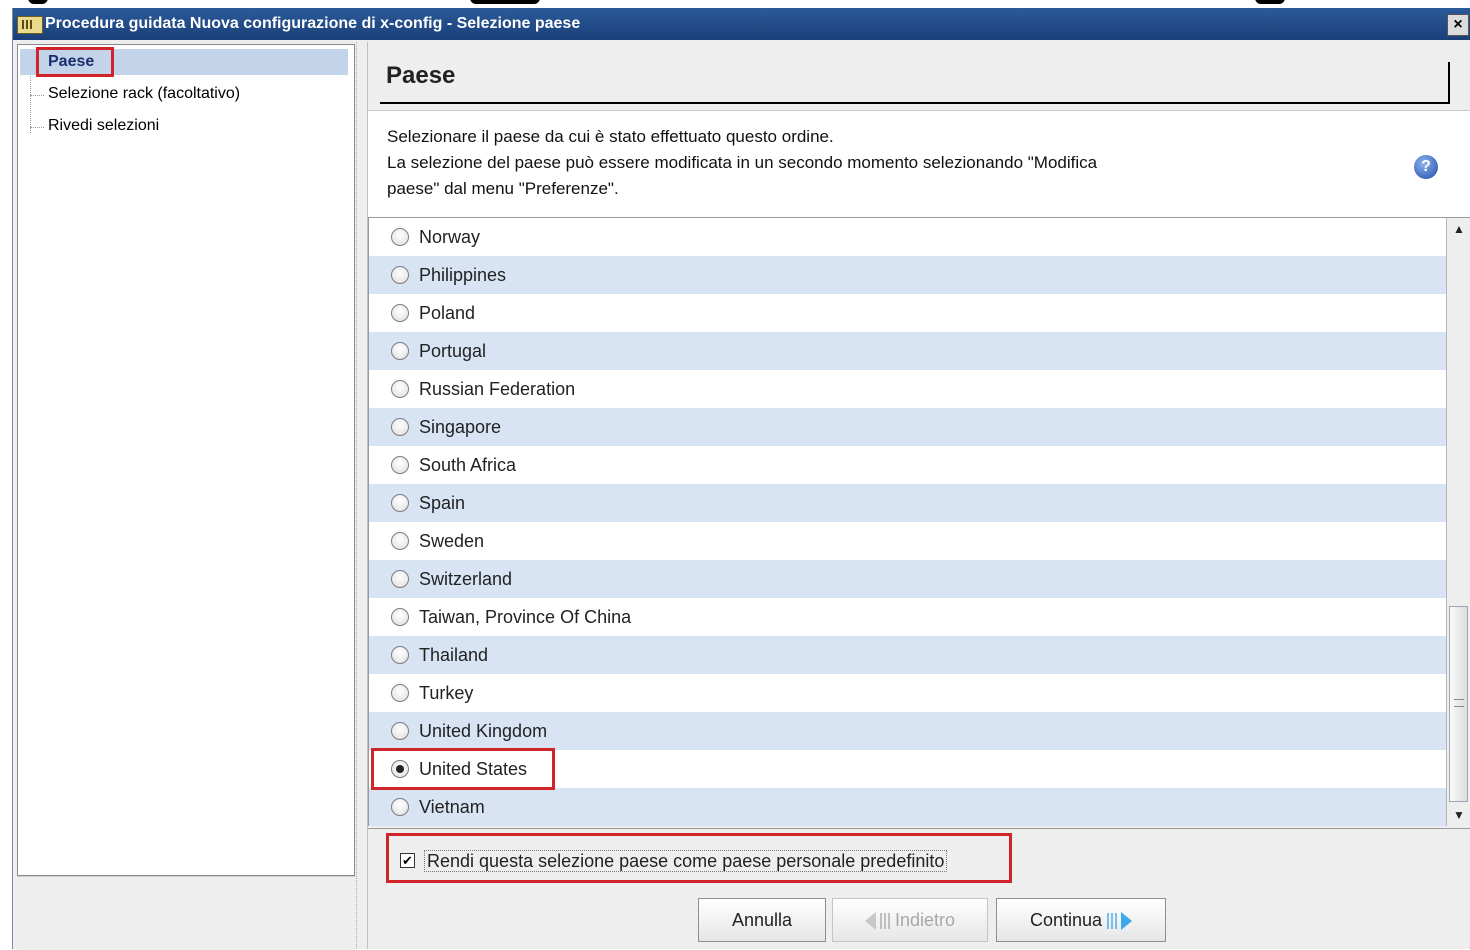 The image size is (1470, 950). What do you see at coordinates (104, 125) in the screenshot?
I see `nav-step-label: Rivedi selezioni` at bounding box center [104, 125].